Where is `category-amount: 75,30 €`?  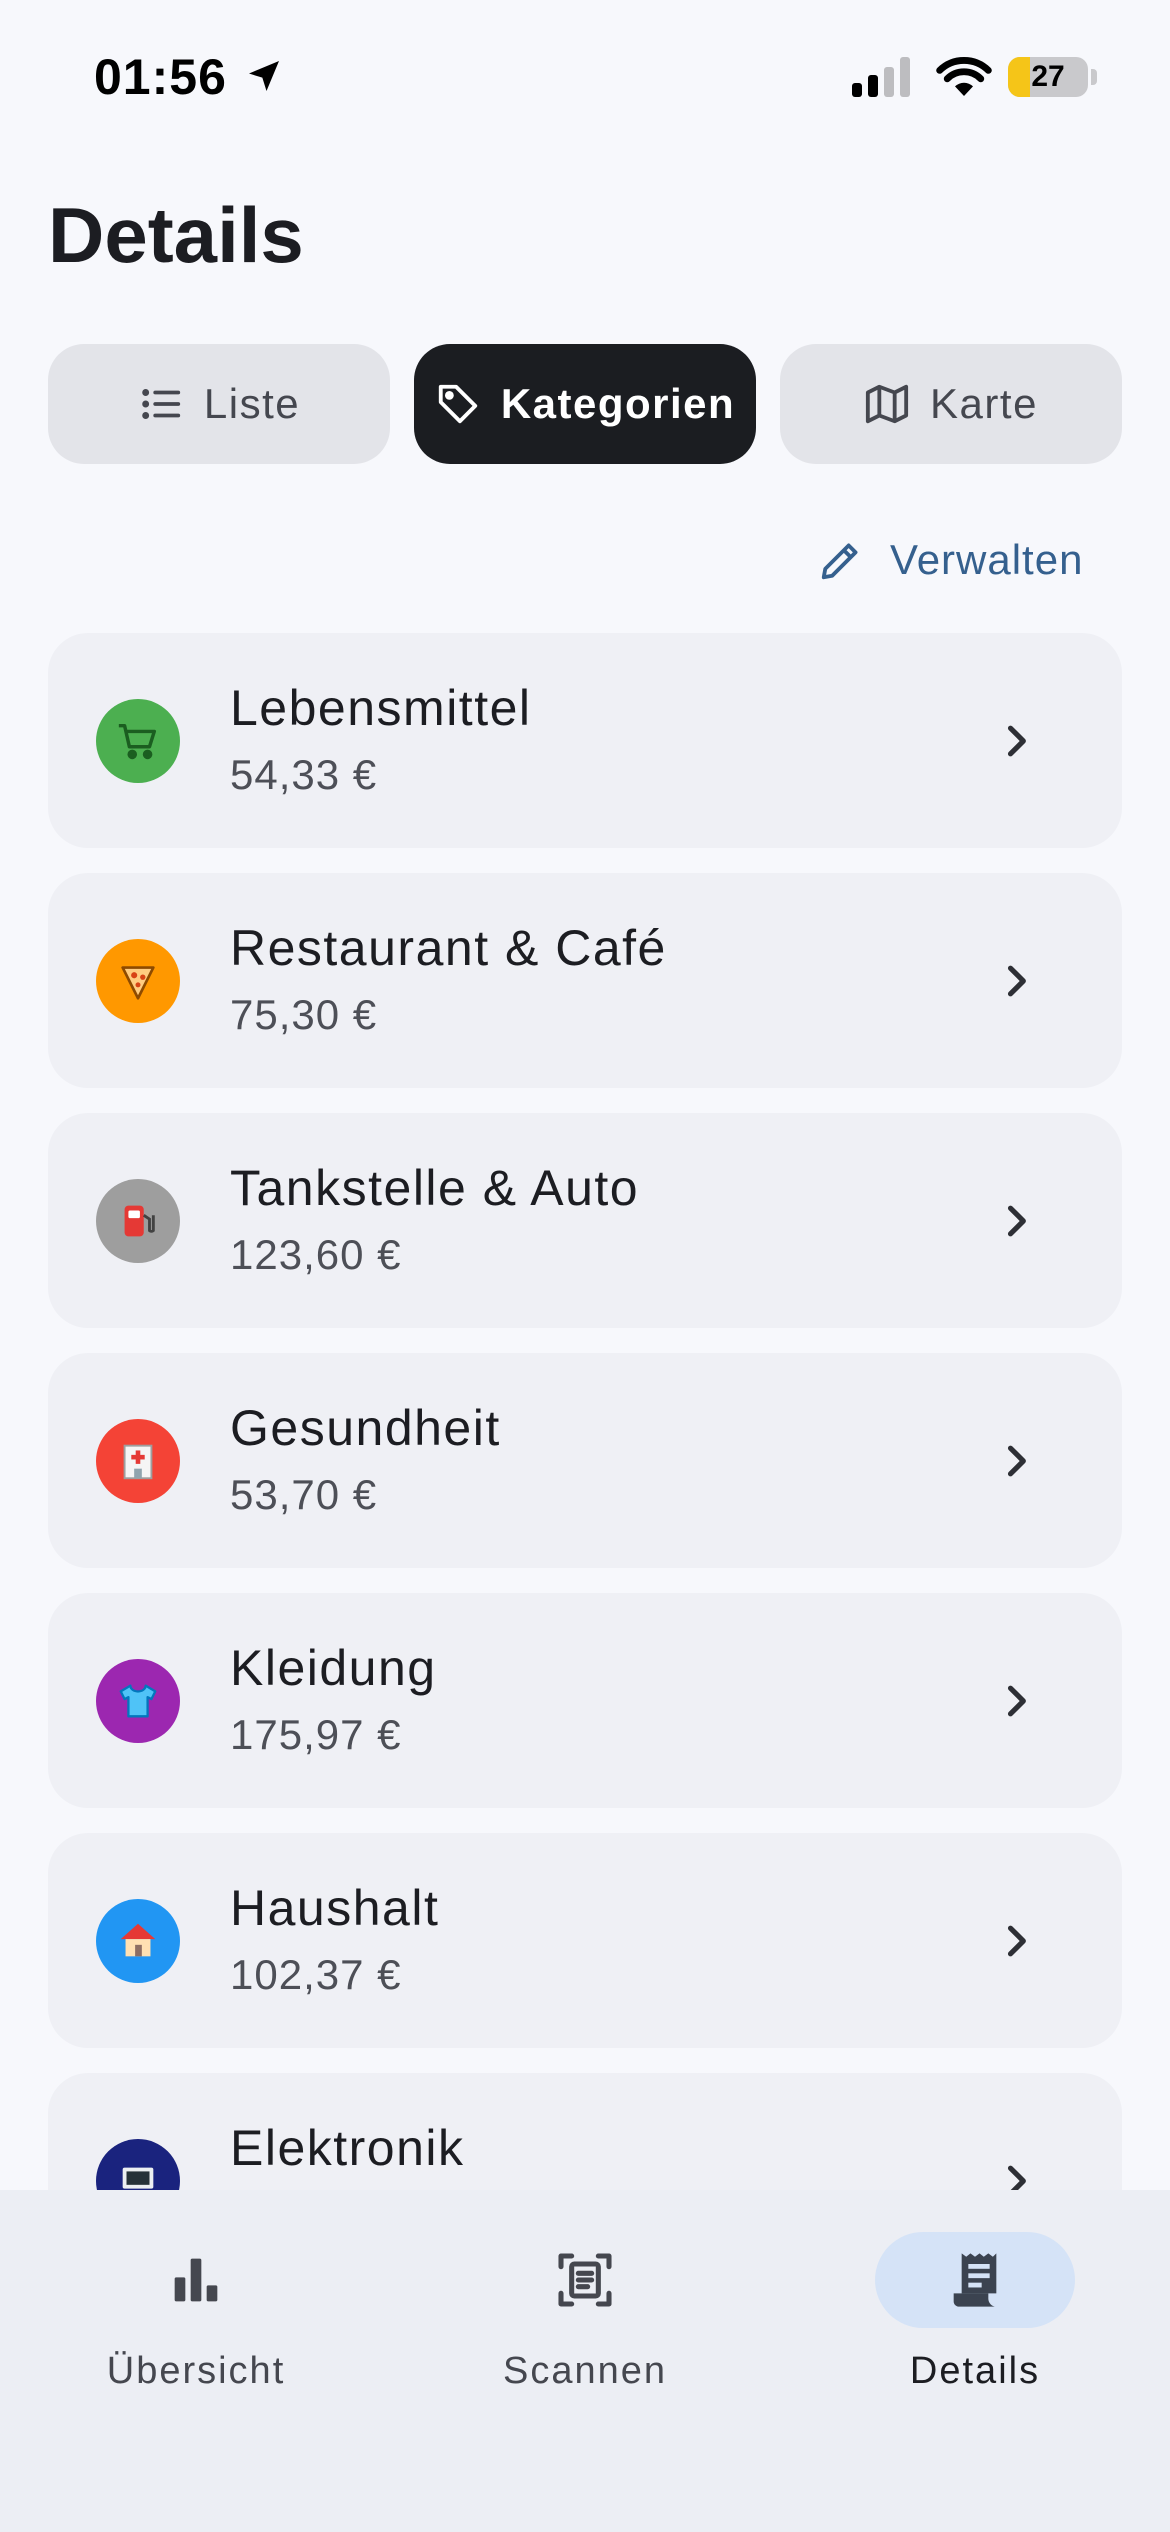
category-amount: 75,30 € is located at coordinates (304, 1014).